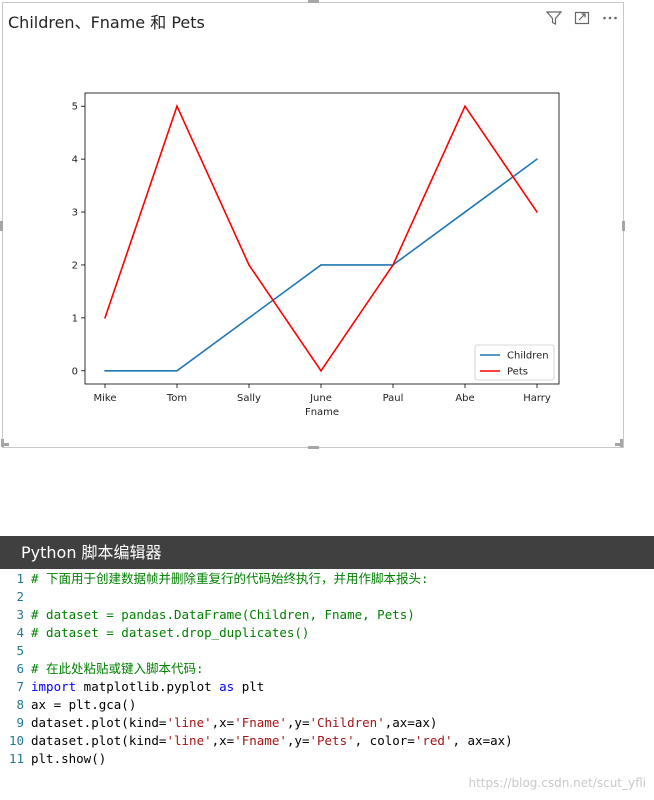 The width and height of the screenshot is (654, 800). What do you see at coordinates (20, 614) in the screenshot?
I see `line-number: 3` at bounding box center [20, 614].